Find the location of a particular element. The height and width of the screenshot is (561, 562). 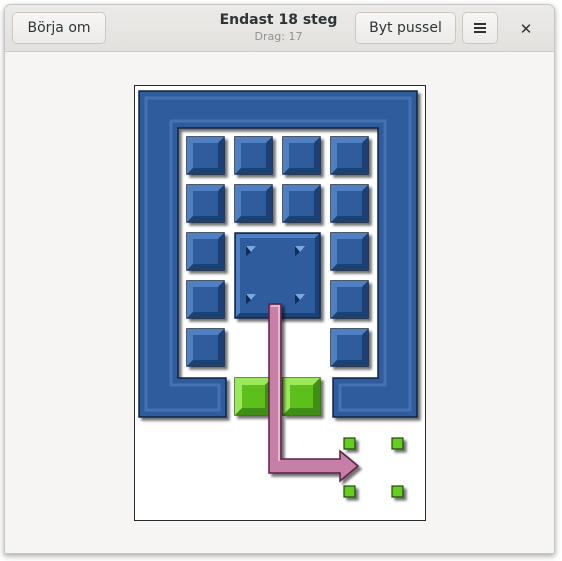

hamburger-menu-icon is located at coordinates (480, 28).